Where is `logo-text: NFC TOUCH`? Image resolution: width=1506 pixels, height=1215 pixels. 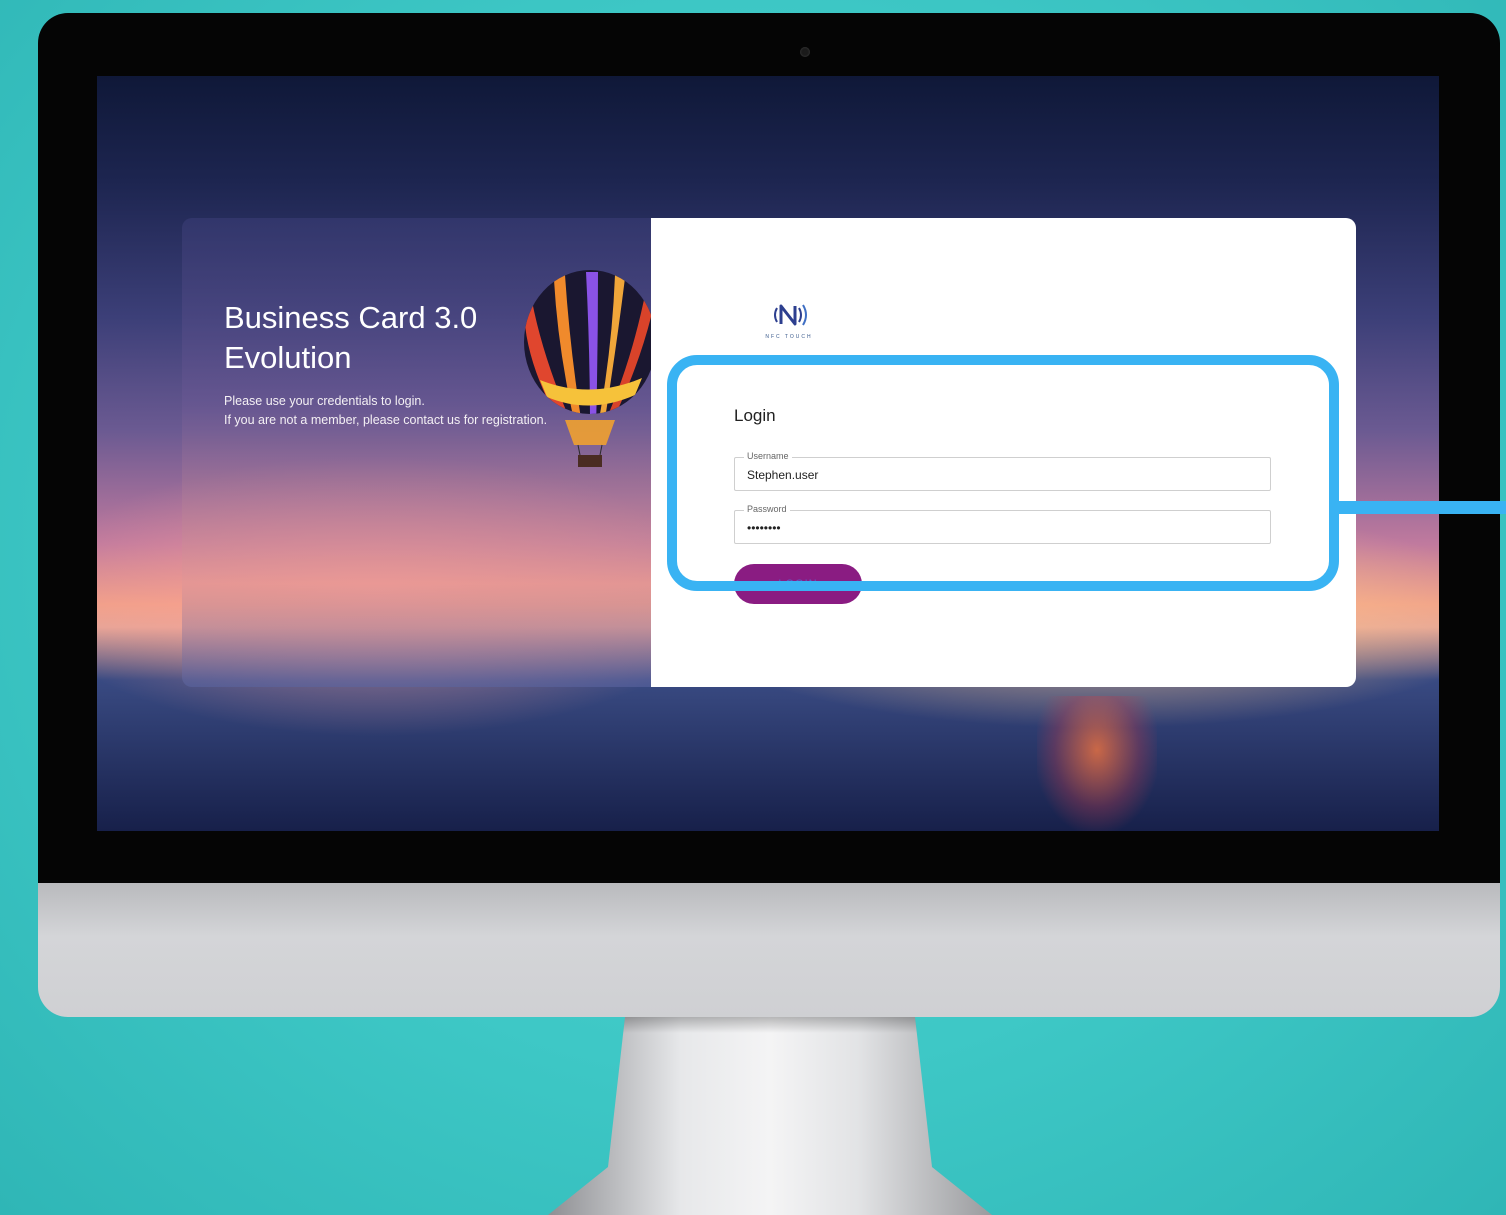
logo-text: NFC TOUCH is located at coordinates (789, 337).